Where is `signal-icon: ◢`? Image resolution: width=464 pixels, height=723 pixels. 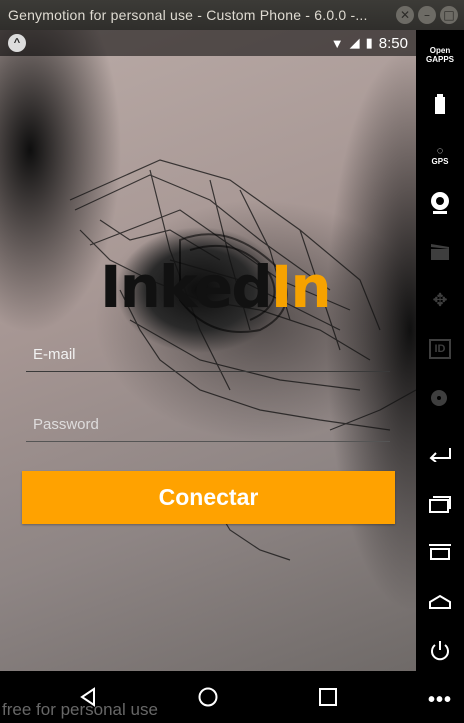 signal-icon: ◢ is located at coordinates (354, 42).